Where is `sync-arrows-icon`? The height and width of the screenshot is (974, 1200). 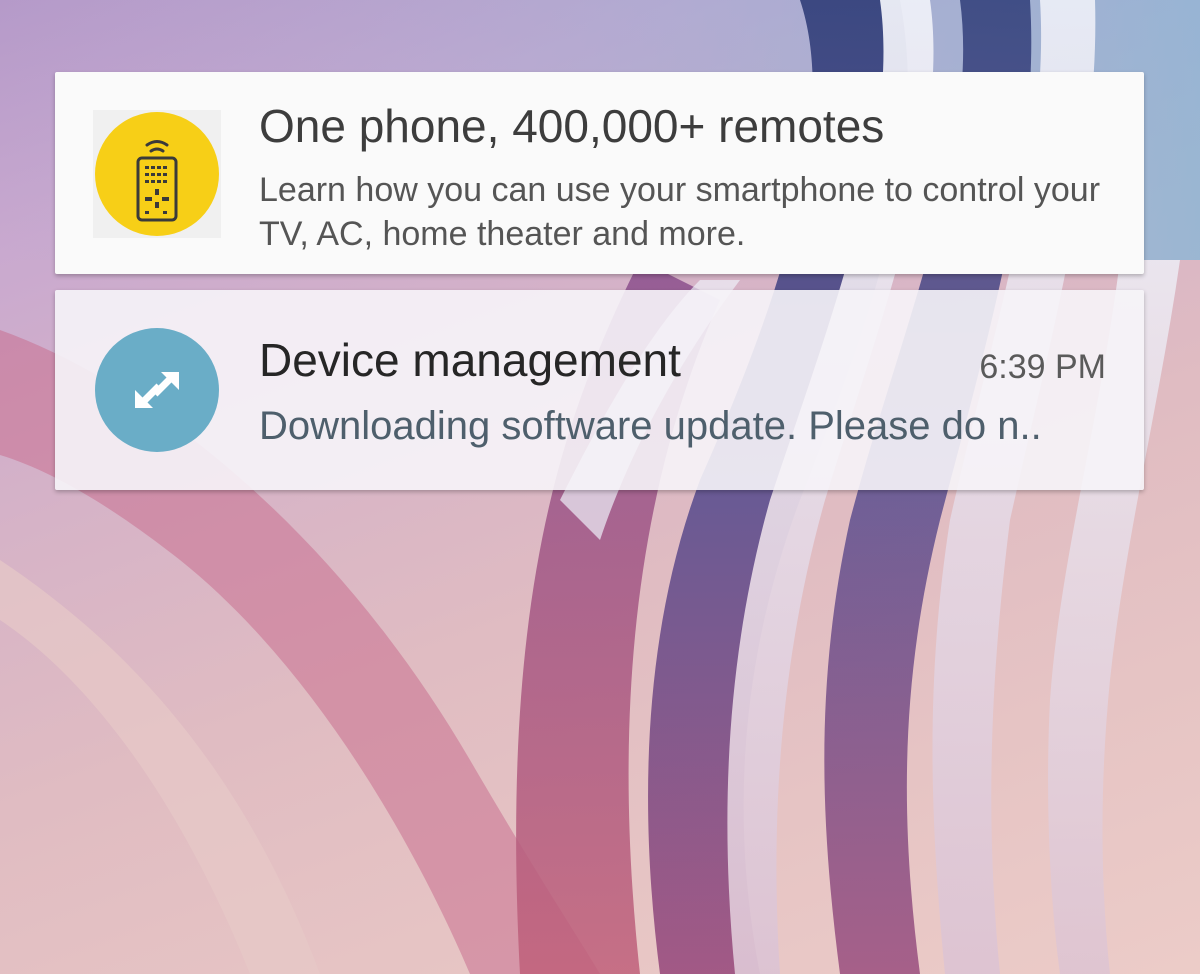 sync-arrows-icon is located at coordinates (157, 390).